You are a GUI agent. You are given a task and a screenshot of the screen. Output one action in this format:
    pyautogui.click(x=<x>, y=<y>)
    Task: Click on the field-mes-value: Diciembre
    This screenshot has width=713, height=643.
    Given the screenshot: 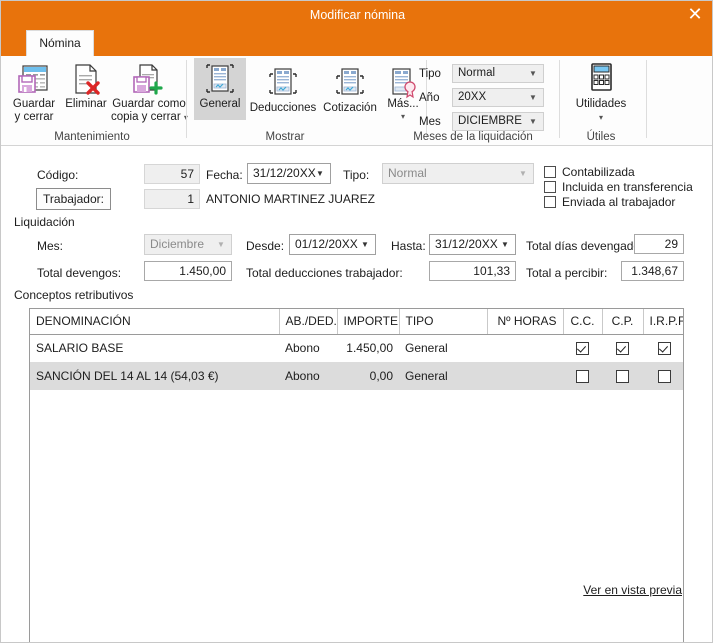 What is the action you would take?
    pyautogui.click(x=177, y=244)
    